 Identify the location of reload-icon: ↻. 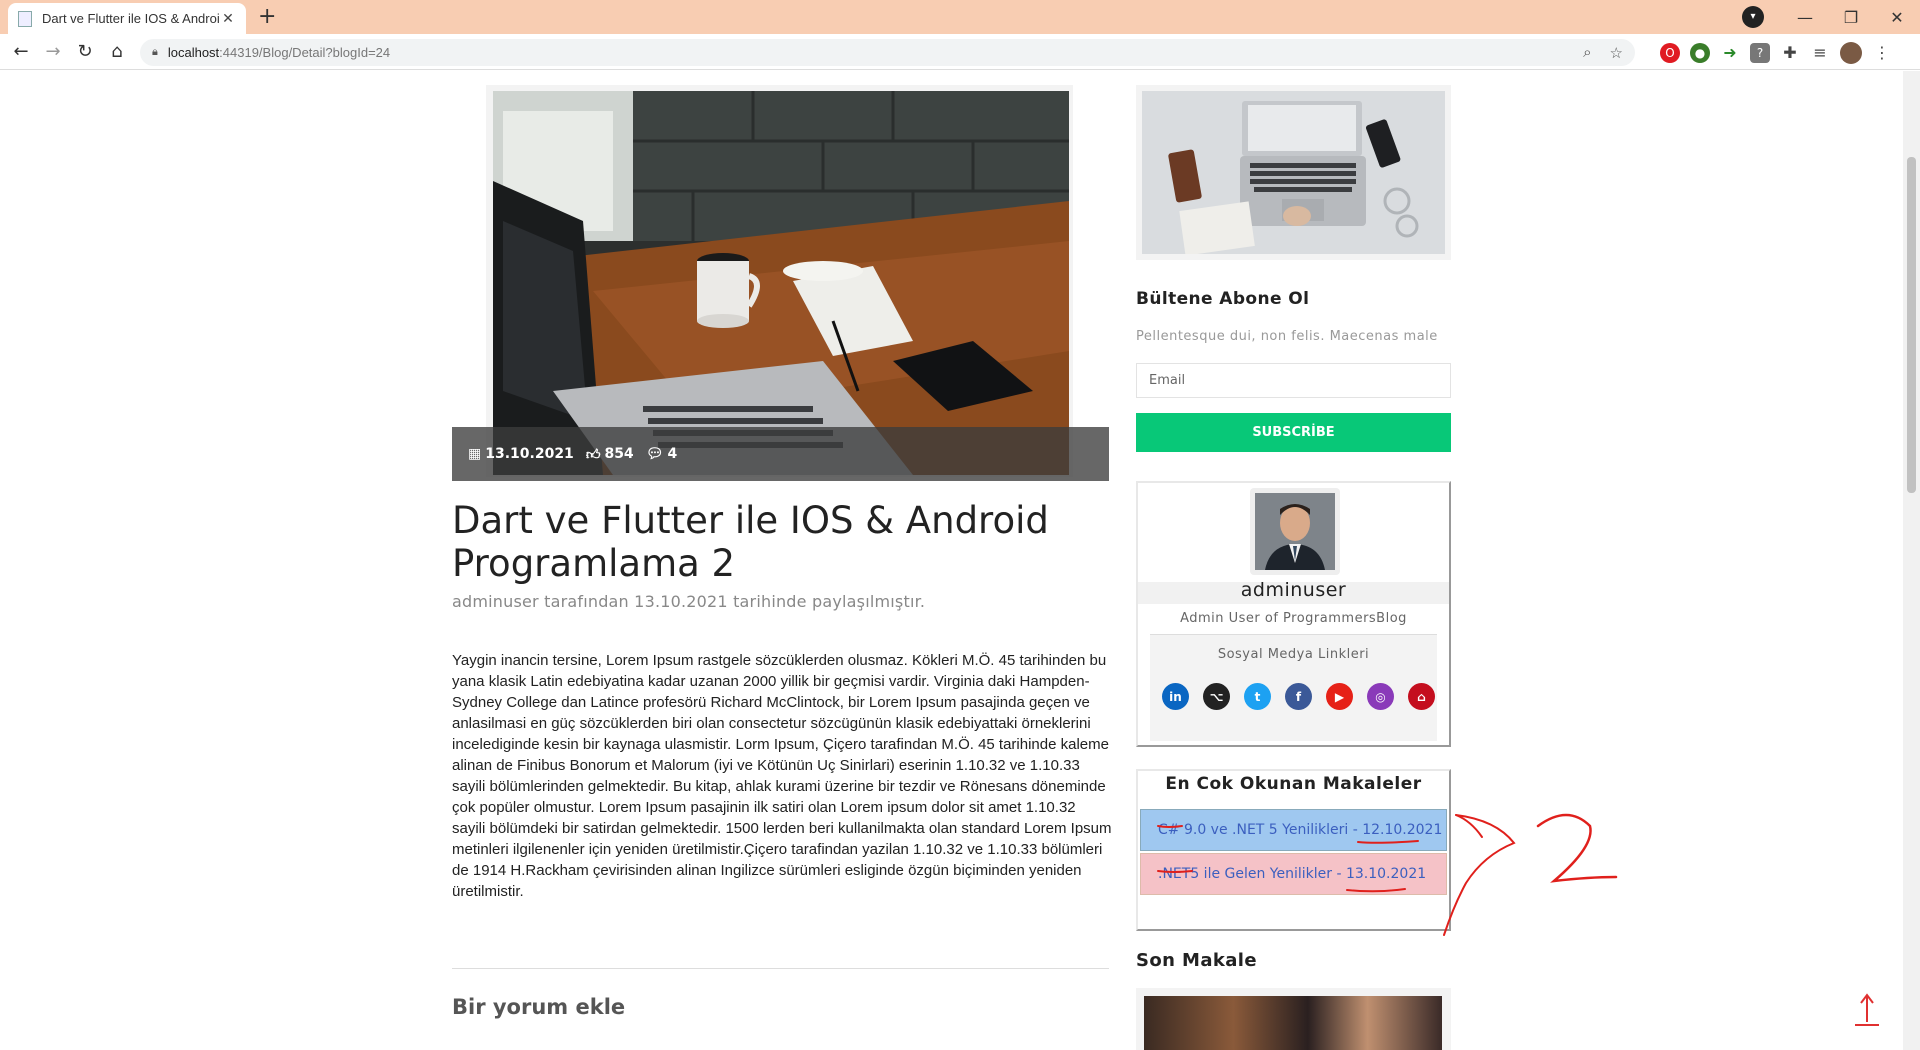
(85, 52).